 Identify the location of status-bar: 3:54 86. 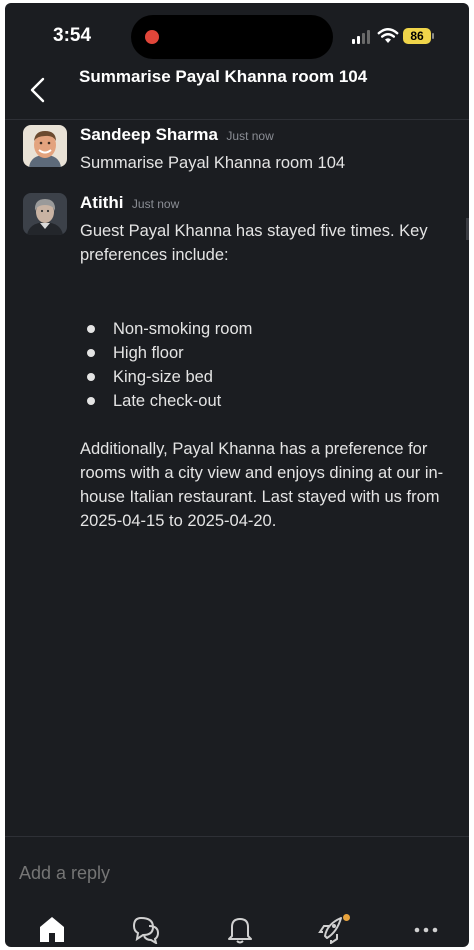
(237, 33).